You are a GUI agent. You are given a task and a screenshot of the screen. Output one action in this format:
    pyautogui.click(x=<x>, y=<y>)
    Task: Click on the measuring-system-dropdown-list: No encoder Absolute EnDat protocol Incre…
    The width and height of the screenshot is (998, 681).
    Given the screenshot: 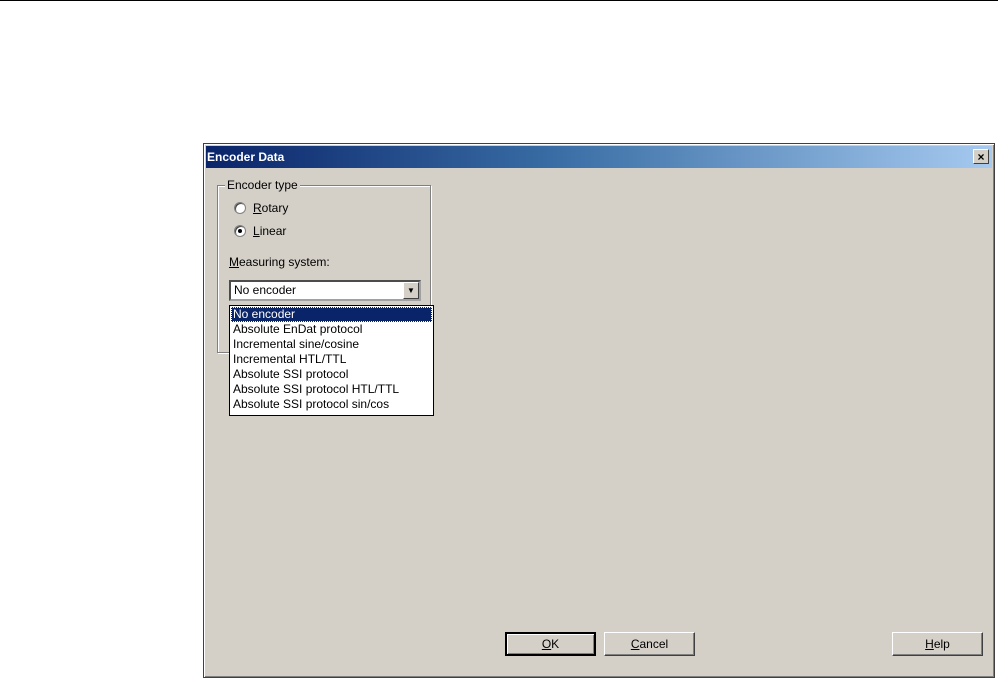 What is the action you would take?
    pyautogui.click(x=331, y=360)
    